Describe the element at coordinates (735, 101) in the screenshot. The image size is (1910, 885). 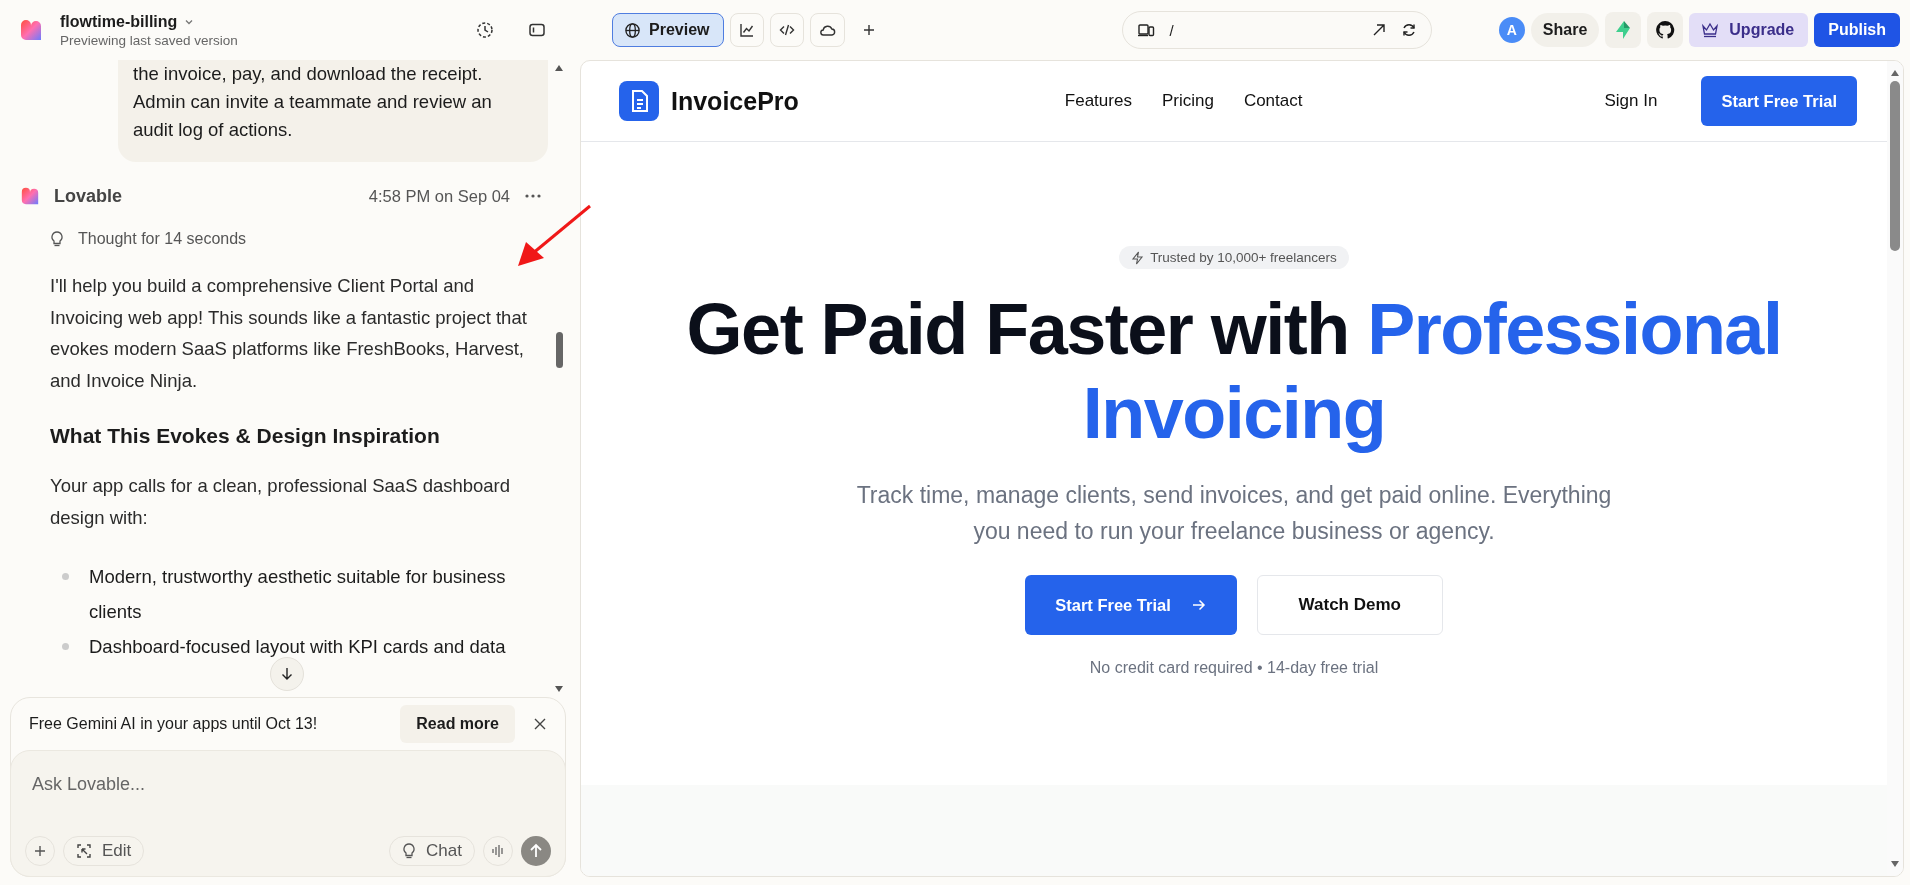
I see `brand-name: InvoicePro` at that location.